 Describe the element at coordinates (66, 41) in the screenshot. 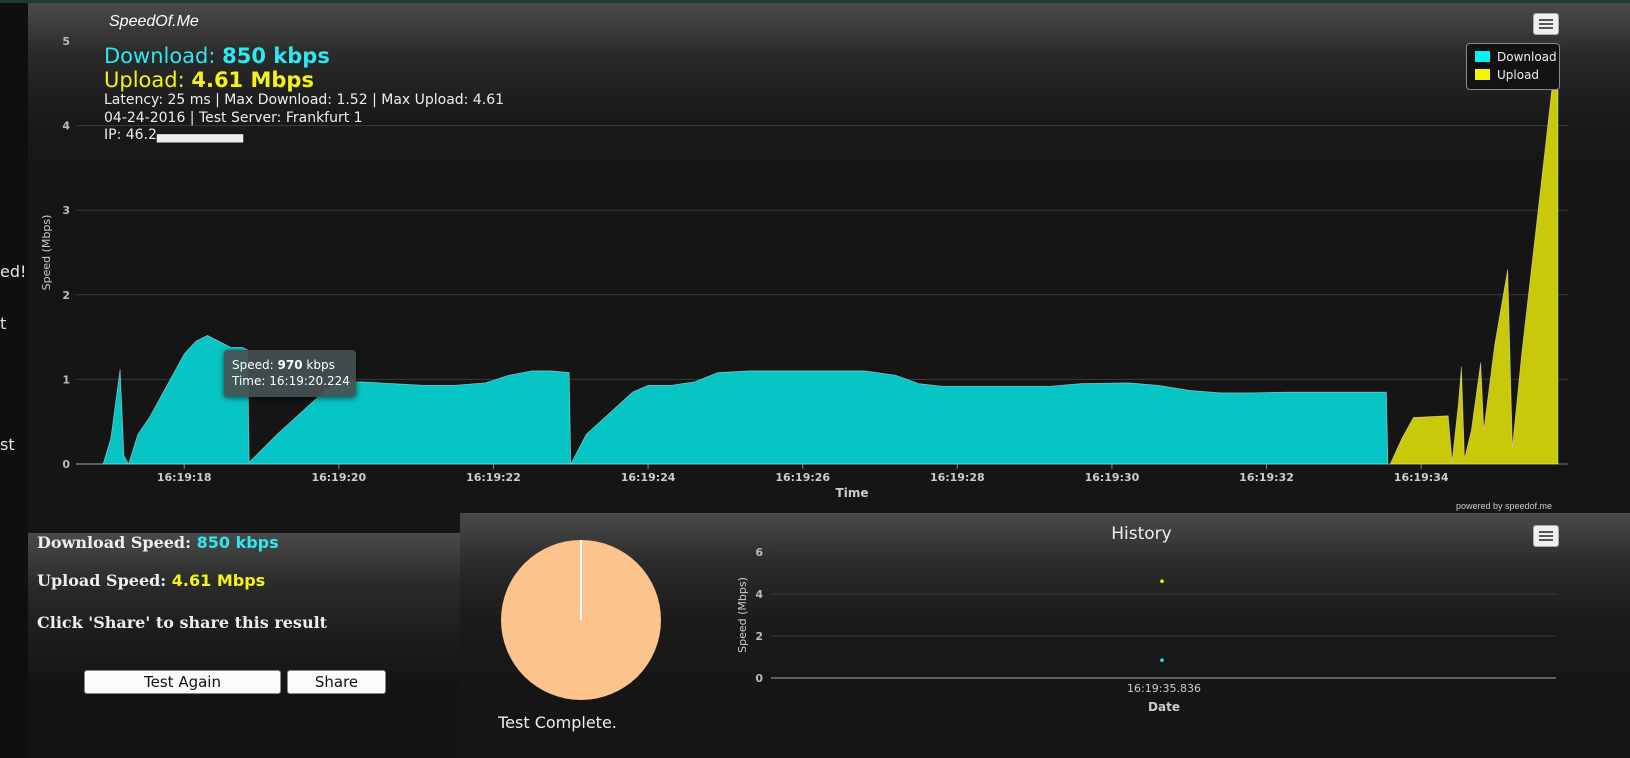

I see `y-tick-label: 5` at that location.